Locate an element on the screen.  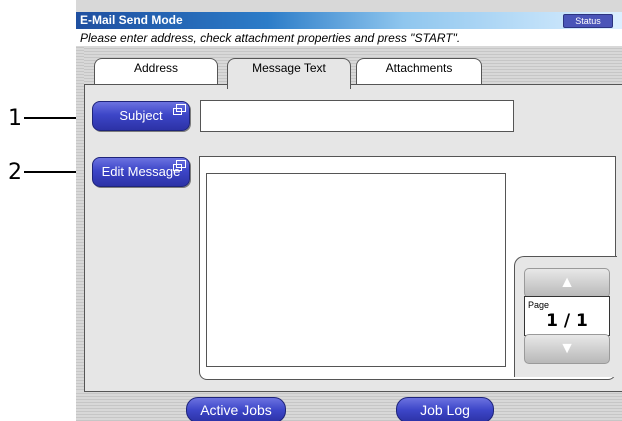
edit-message-button-label: Edit Message is located at coordinates (141, 171).